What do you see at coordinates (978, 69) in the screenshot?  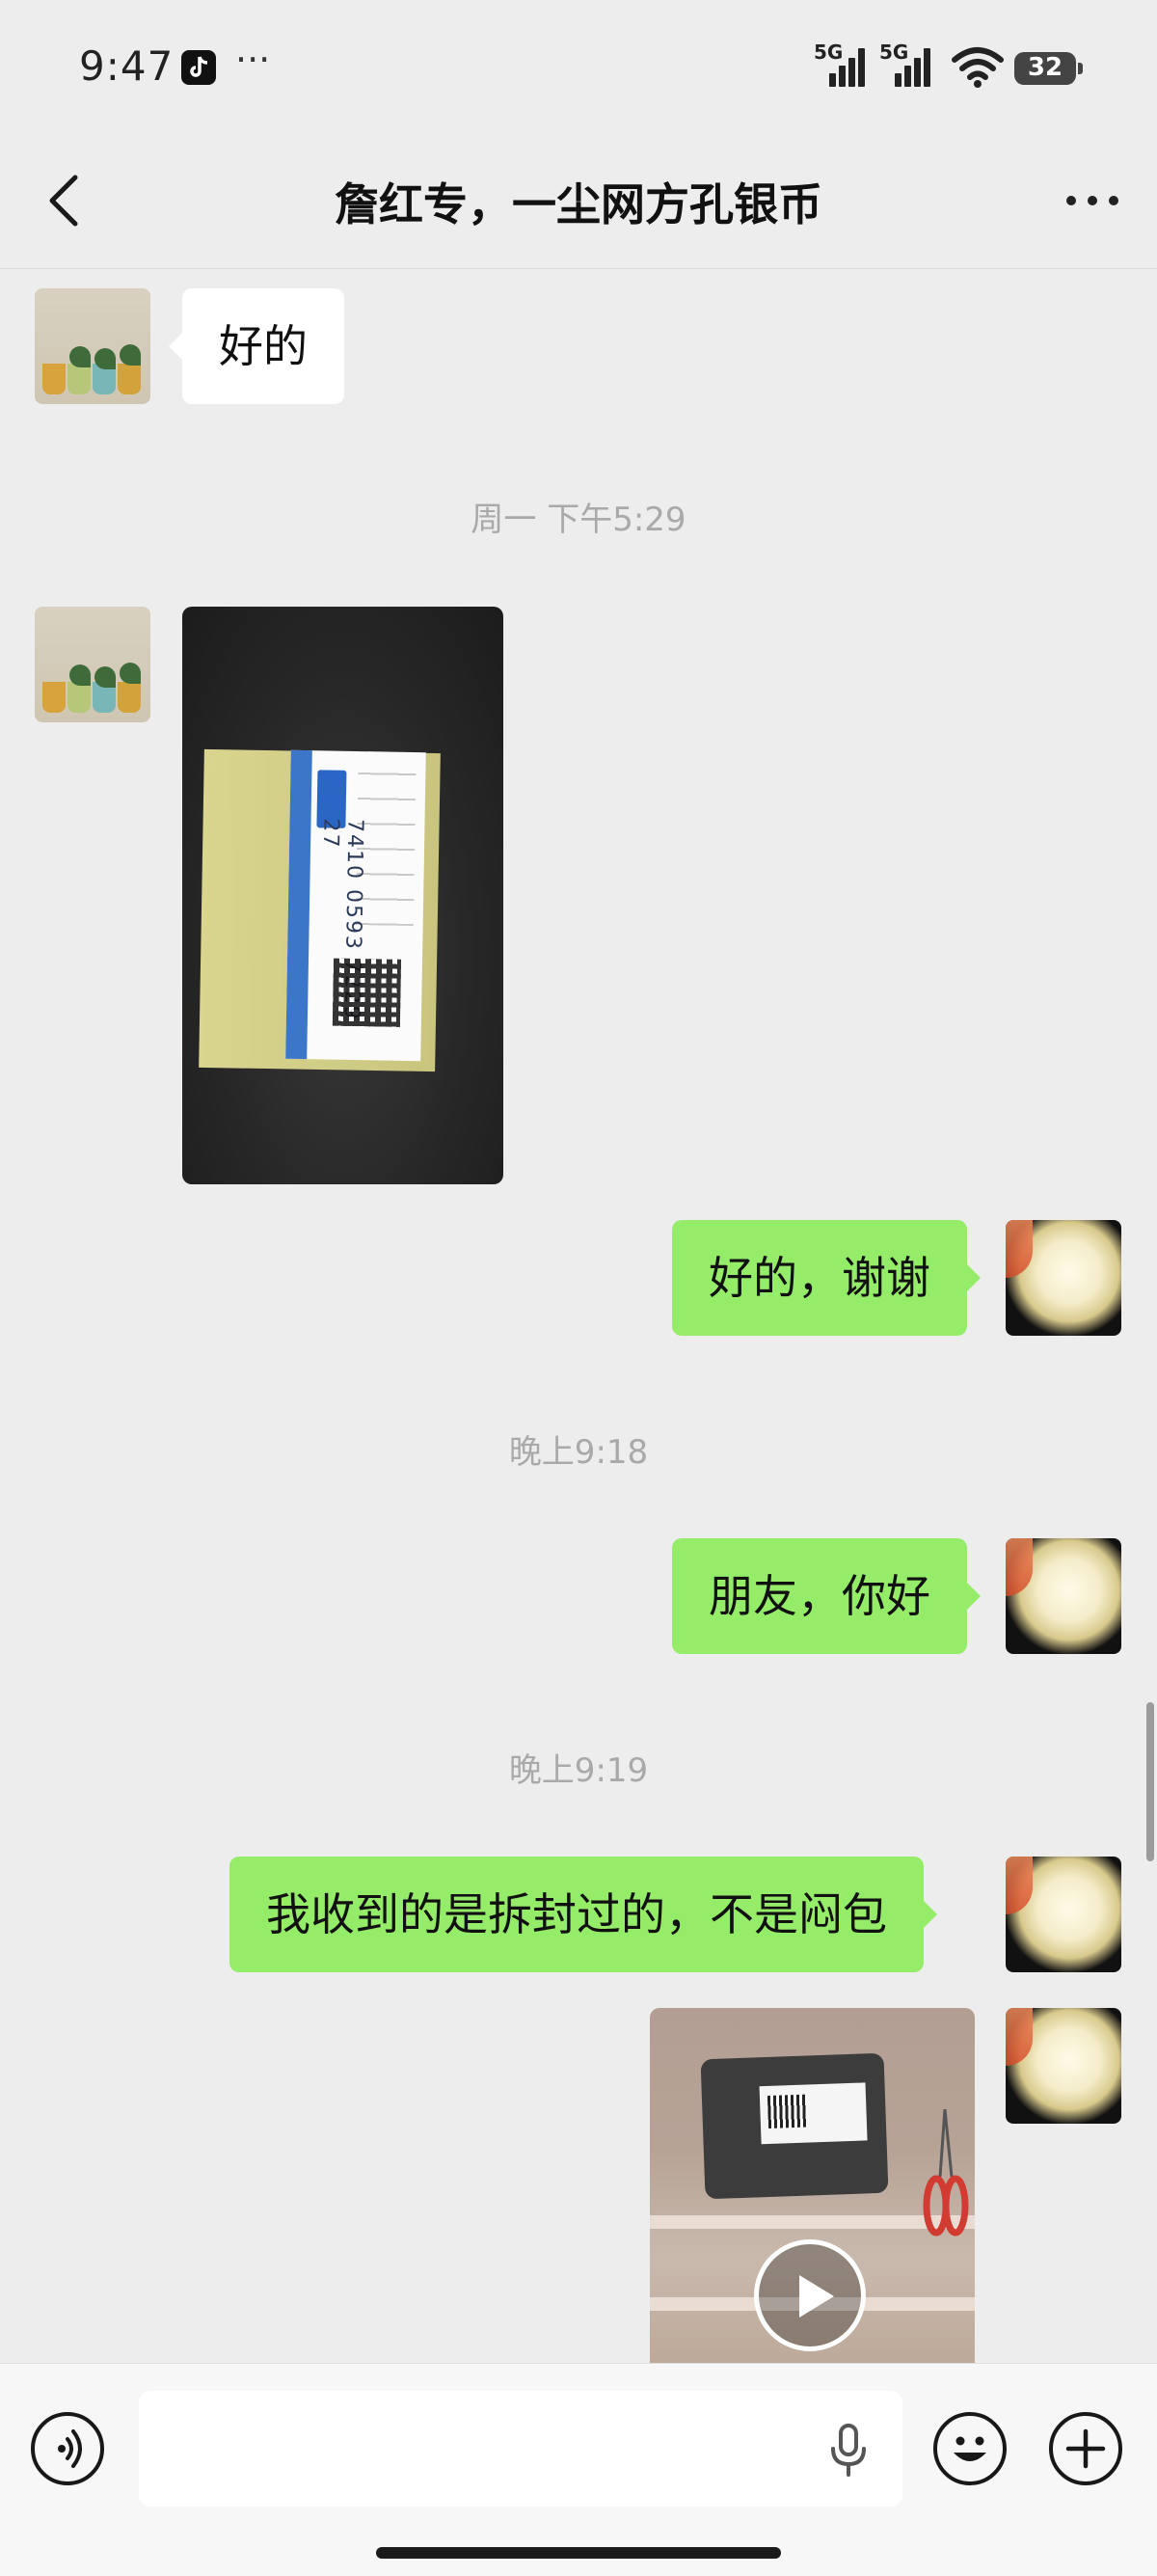 I see `wifi-icon` at bounding box center [978, 69].